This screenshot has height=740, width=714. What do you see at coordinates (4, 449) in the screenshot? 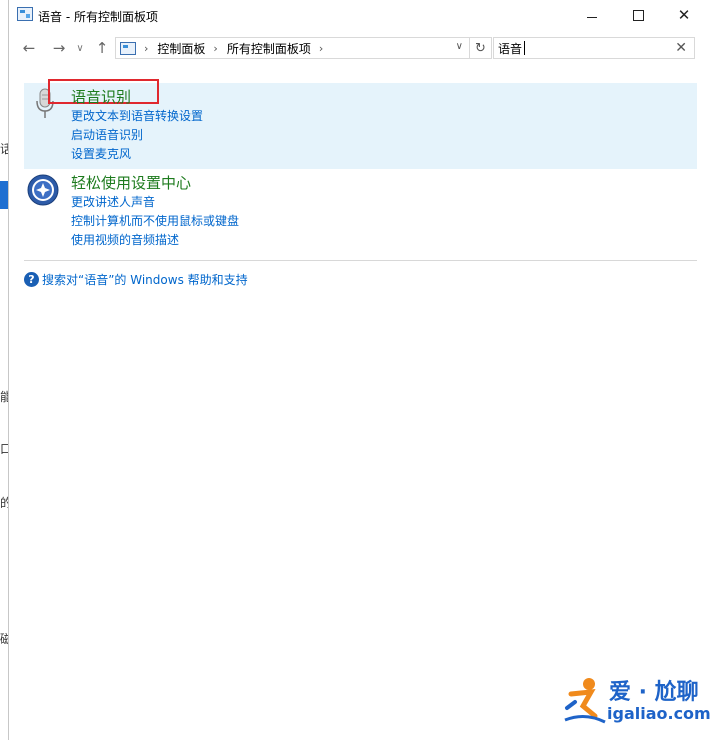
I see `background-text-fragment: 口` at bounding box center [4, 449].